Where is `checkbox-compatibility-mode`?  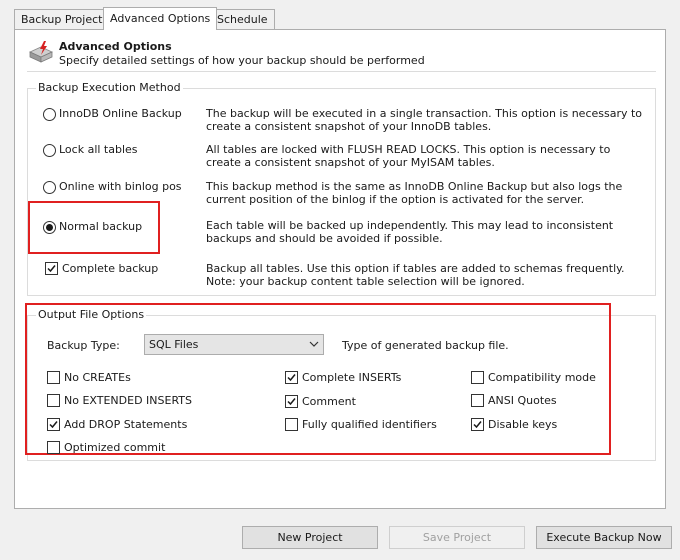 checkbox-compatibility-mode is located at coordinates (477, 377).